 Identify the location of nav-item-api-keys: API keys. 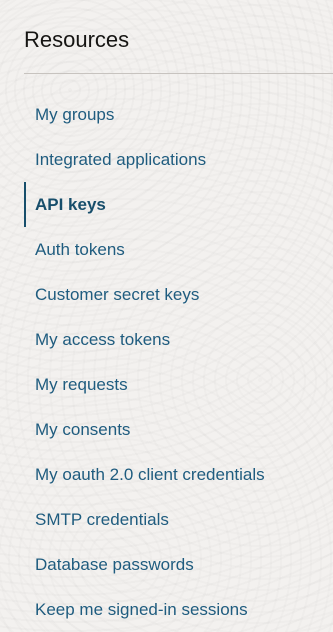
(166, 204).